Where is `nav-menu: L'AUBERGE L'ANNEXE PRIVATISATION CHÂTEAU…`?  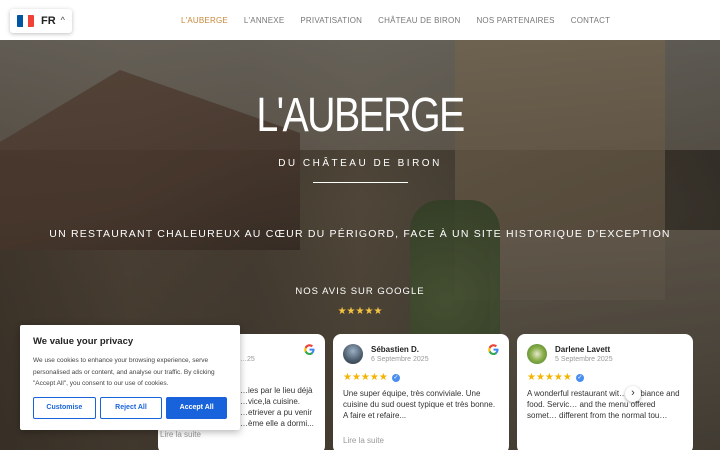 nav-menu: L'AUBERGE L'ANNEXE PRIVATISATION CHÂTEAU… is located at coordinates (403, 20).